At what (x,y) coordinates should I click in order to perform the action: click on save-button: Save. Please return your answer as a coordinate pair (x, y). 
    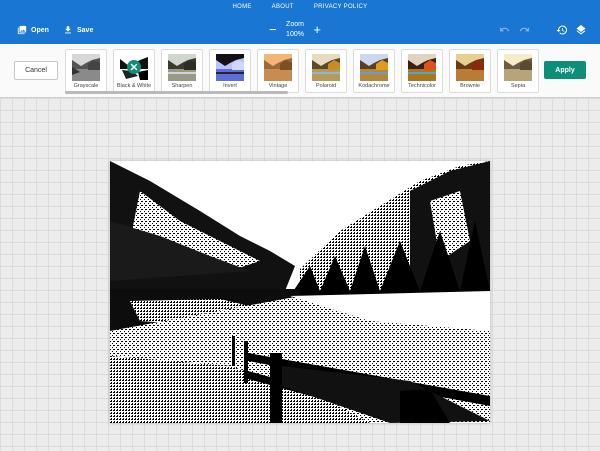
    Looking at the image, I should click on (78, 30).